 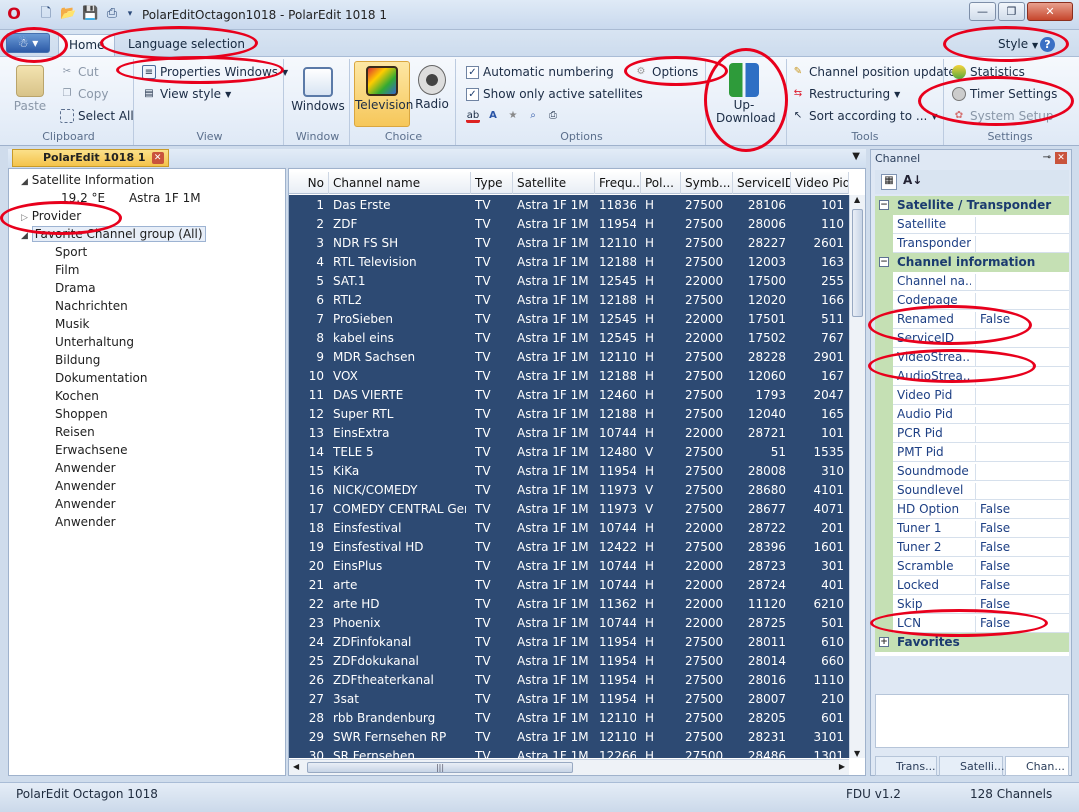 I want to click on tree-node-favorite-item: Drama, so click(x=75, y=288).